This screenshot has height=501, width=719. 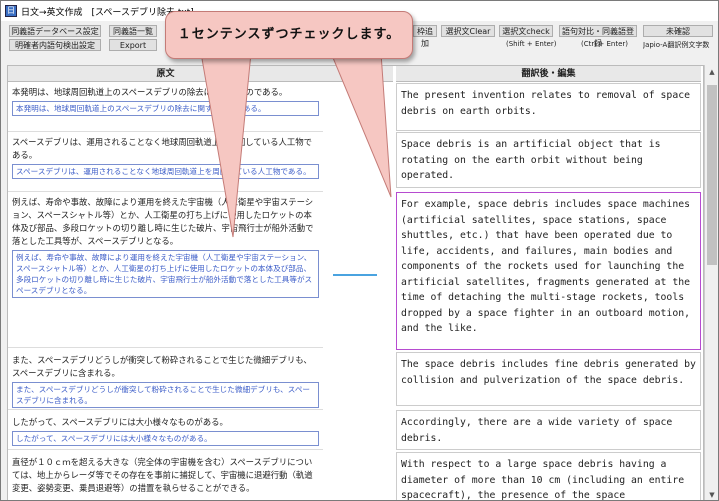 I want to click on callout-text: １センテンスずつチェックします。, so click(x=289, y=34).